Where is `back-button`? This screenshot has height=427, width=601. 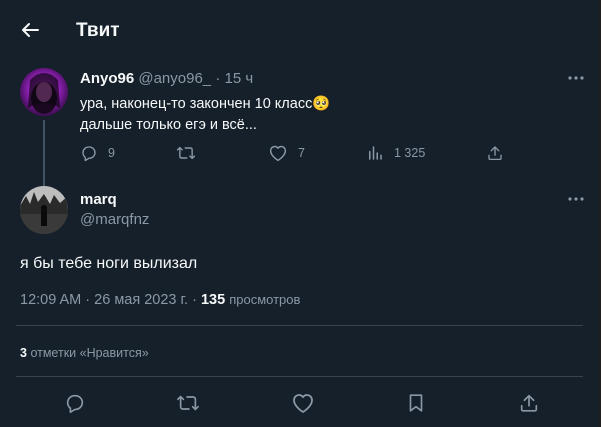
back-button is located at coordinates (30, 30).